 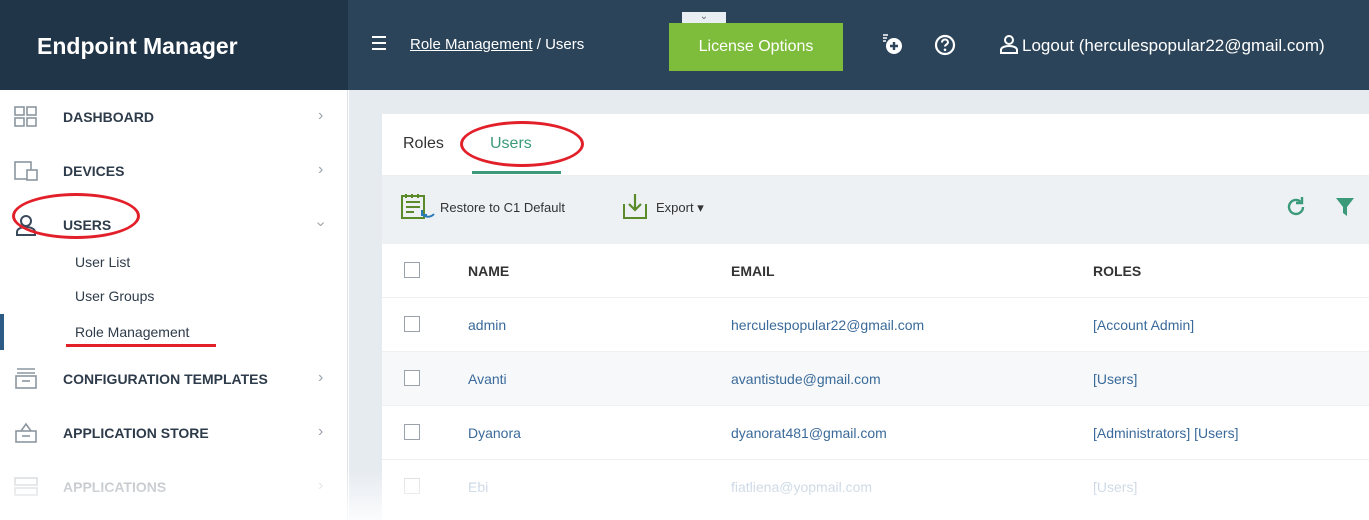 I want to click on user-email-link: avantistude@gmail.com, so click(x=806, y=379).